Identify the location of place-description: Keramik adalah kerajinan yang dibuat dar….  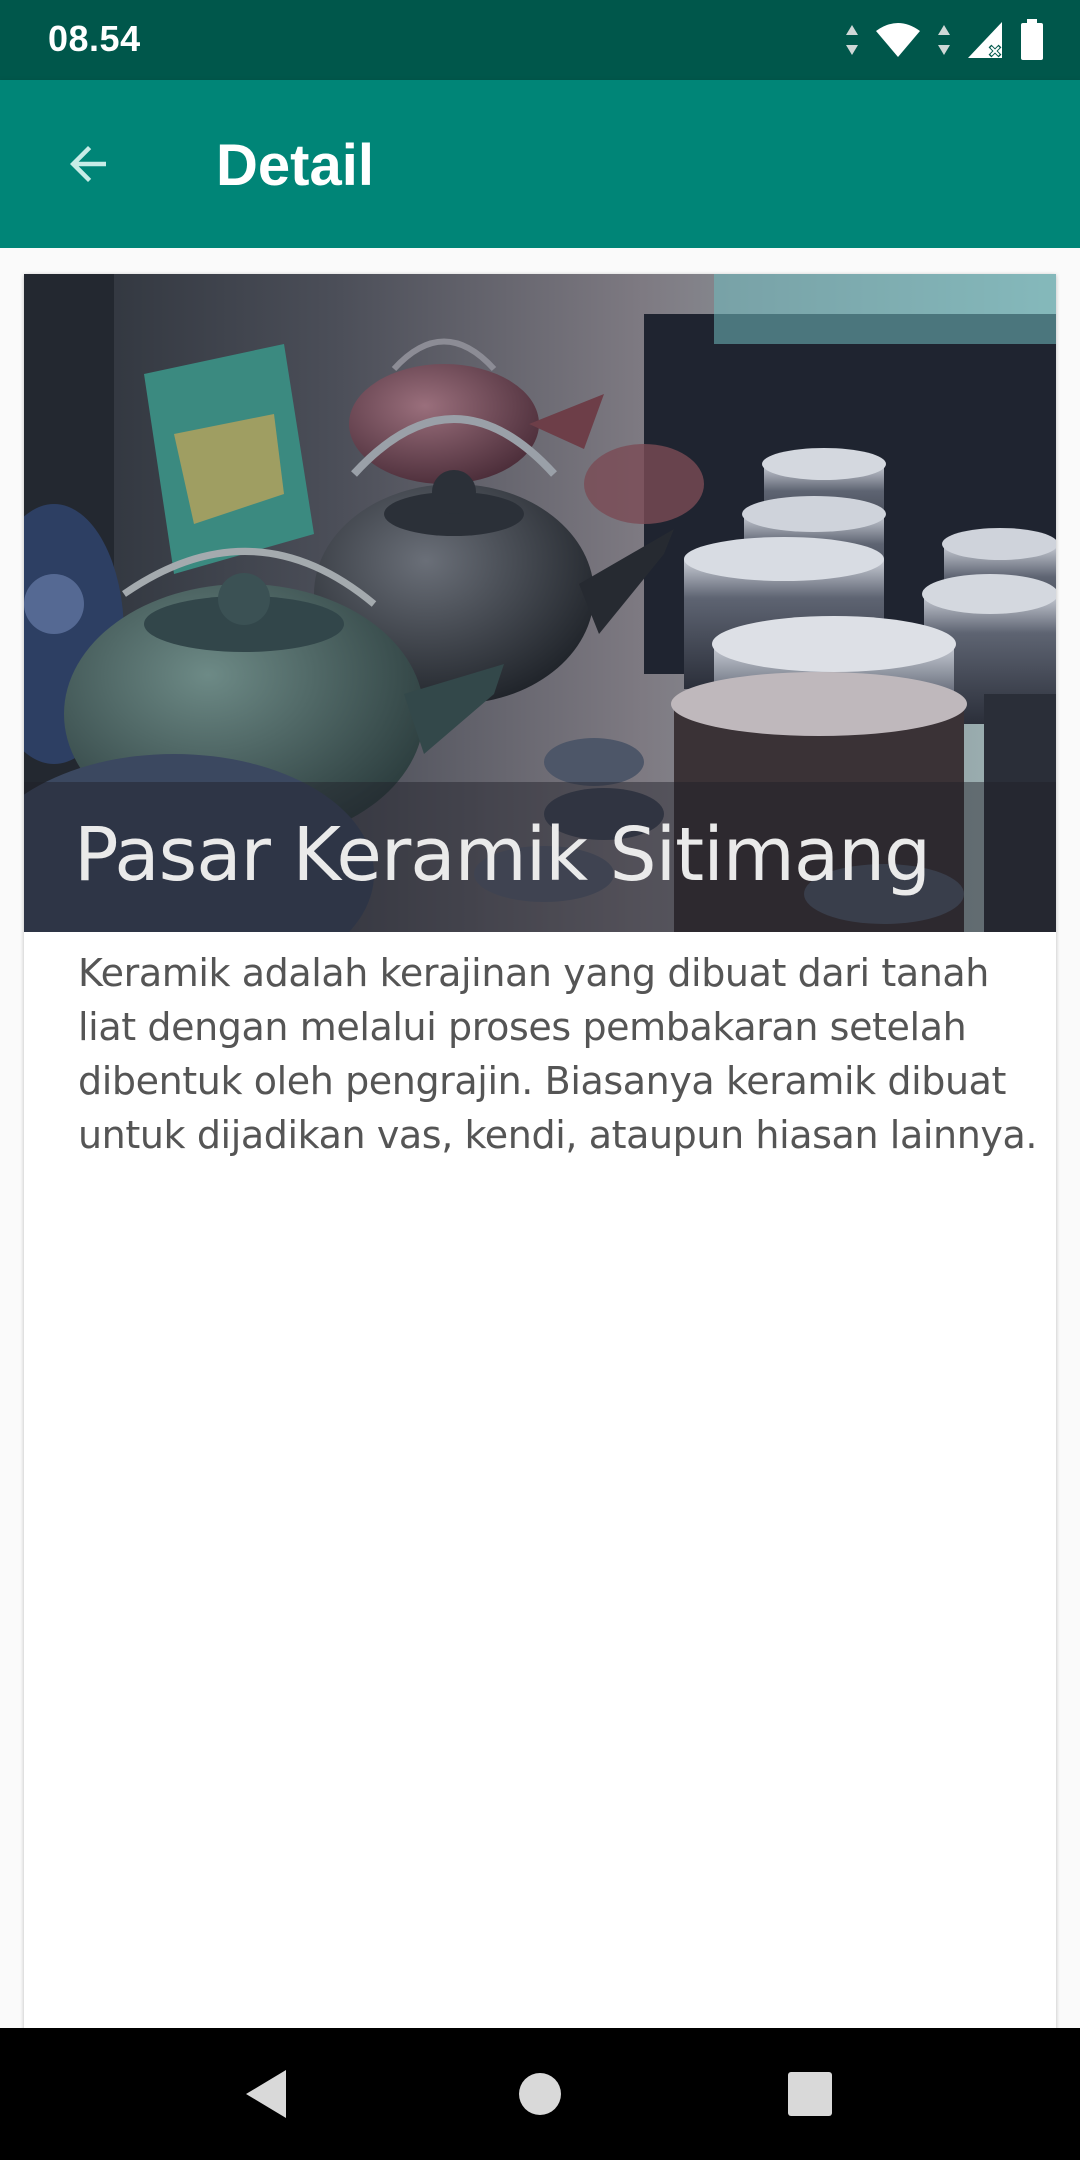
(558, 1054).